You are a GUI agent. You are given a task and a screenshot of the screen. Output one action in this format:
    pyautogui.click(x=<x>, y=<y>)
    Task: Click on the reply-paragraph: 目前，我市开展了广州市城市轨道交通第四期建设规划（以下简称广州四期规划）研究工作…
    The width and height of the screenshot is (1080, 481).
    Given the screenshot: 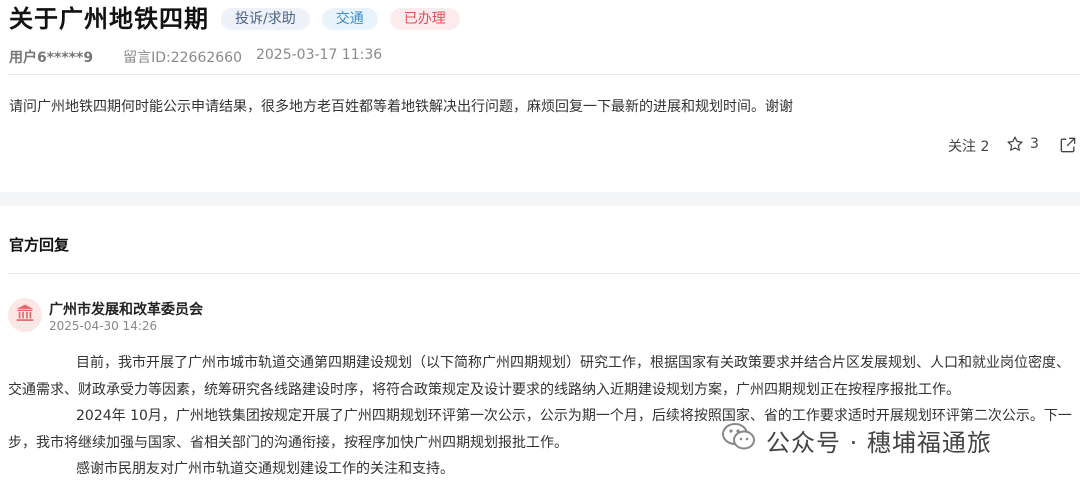 What is the action you would take?
    pyautogui.click(x=539, y=376)
    